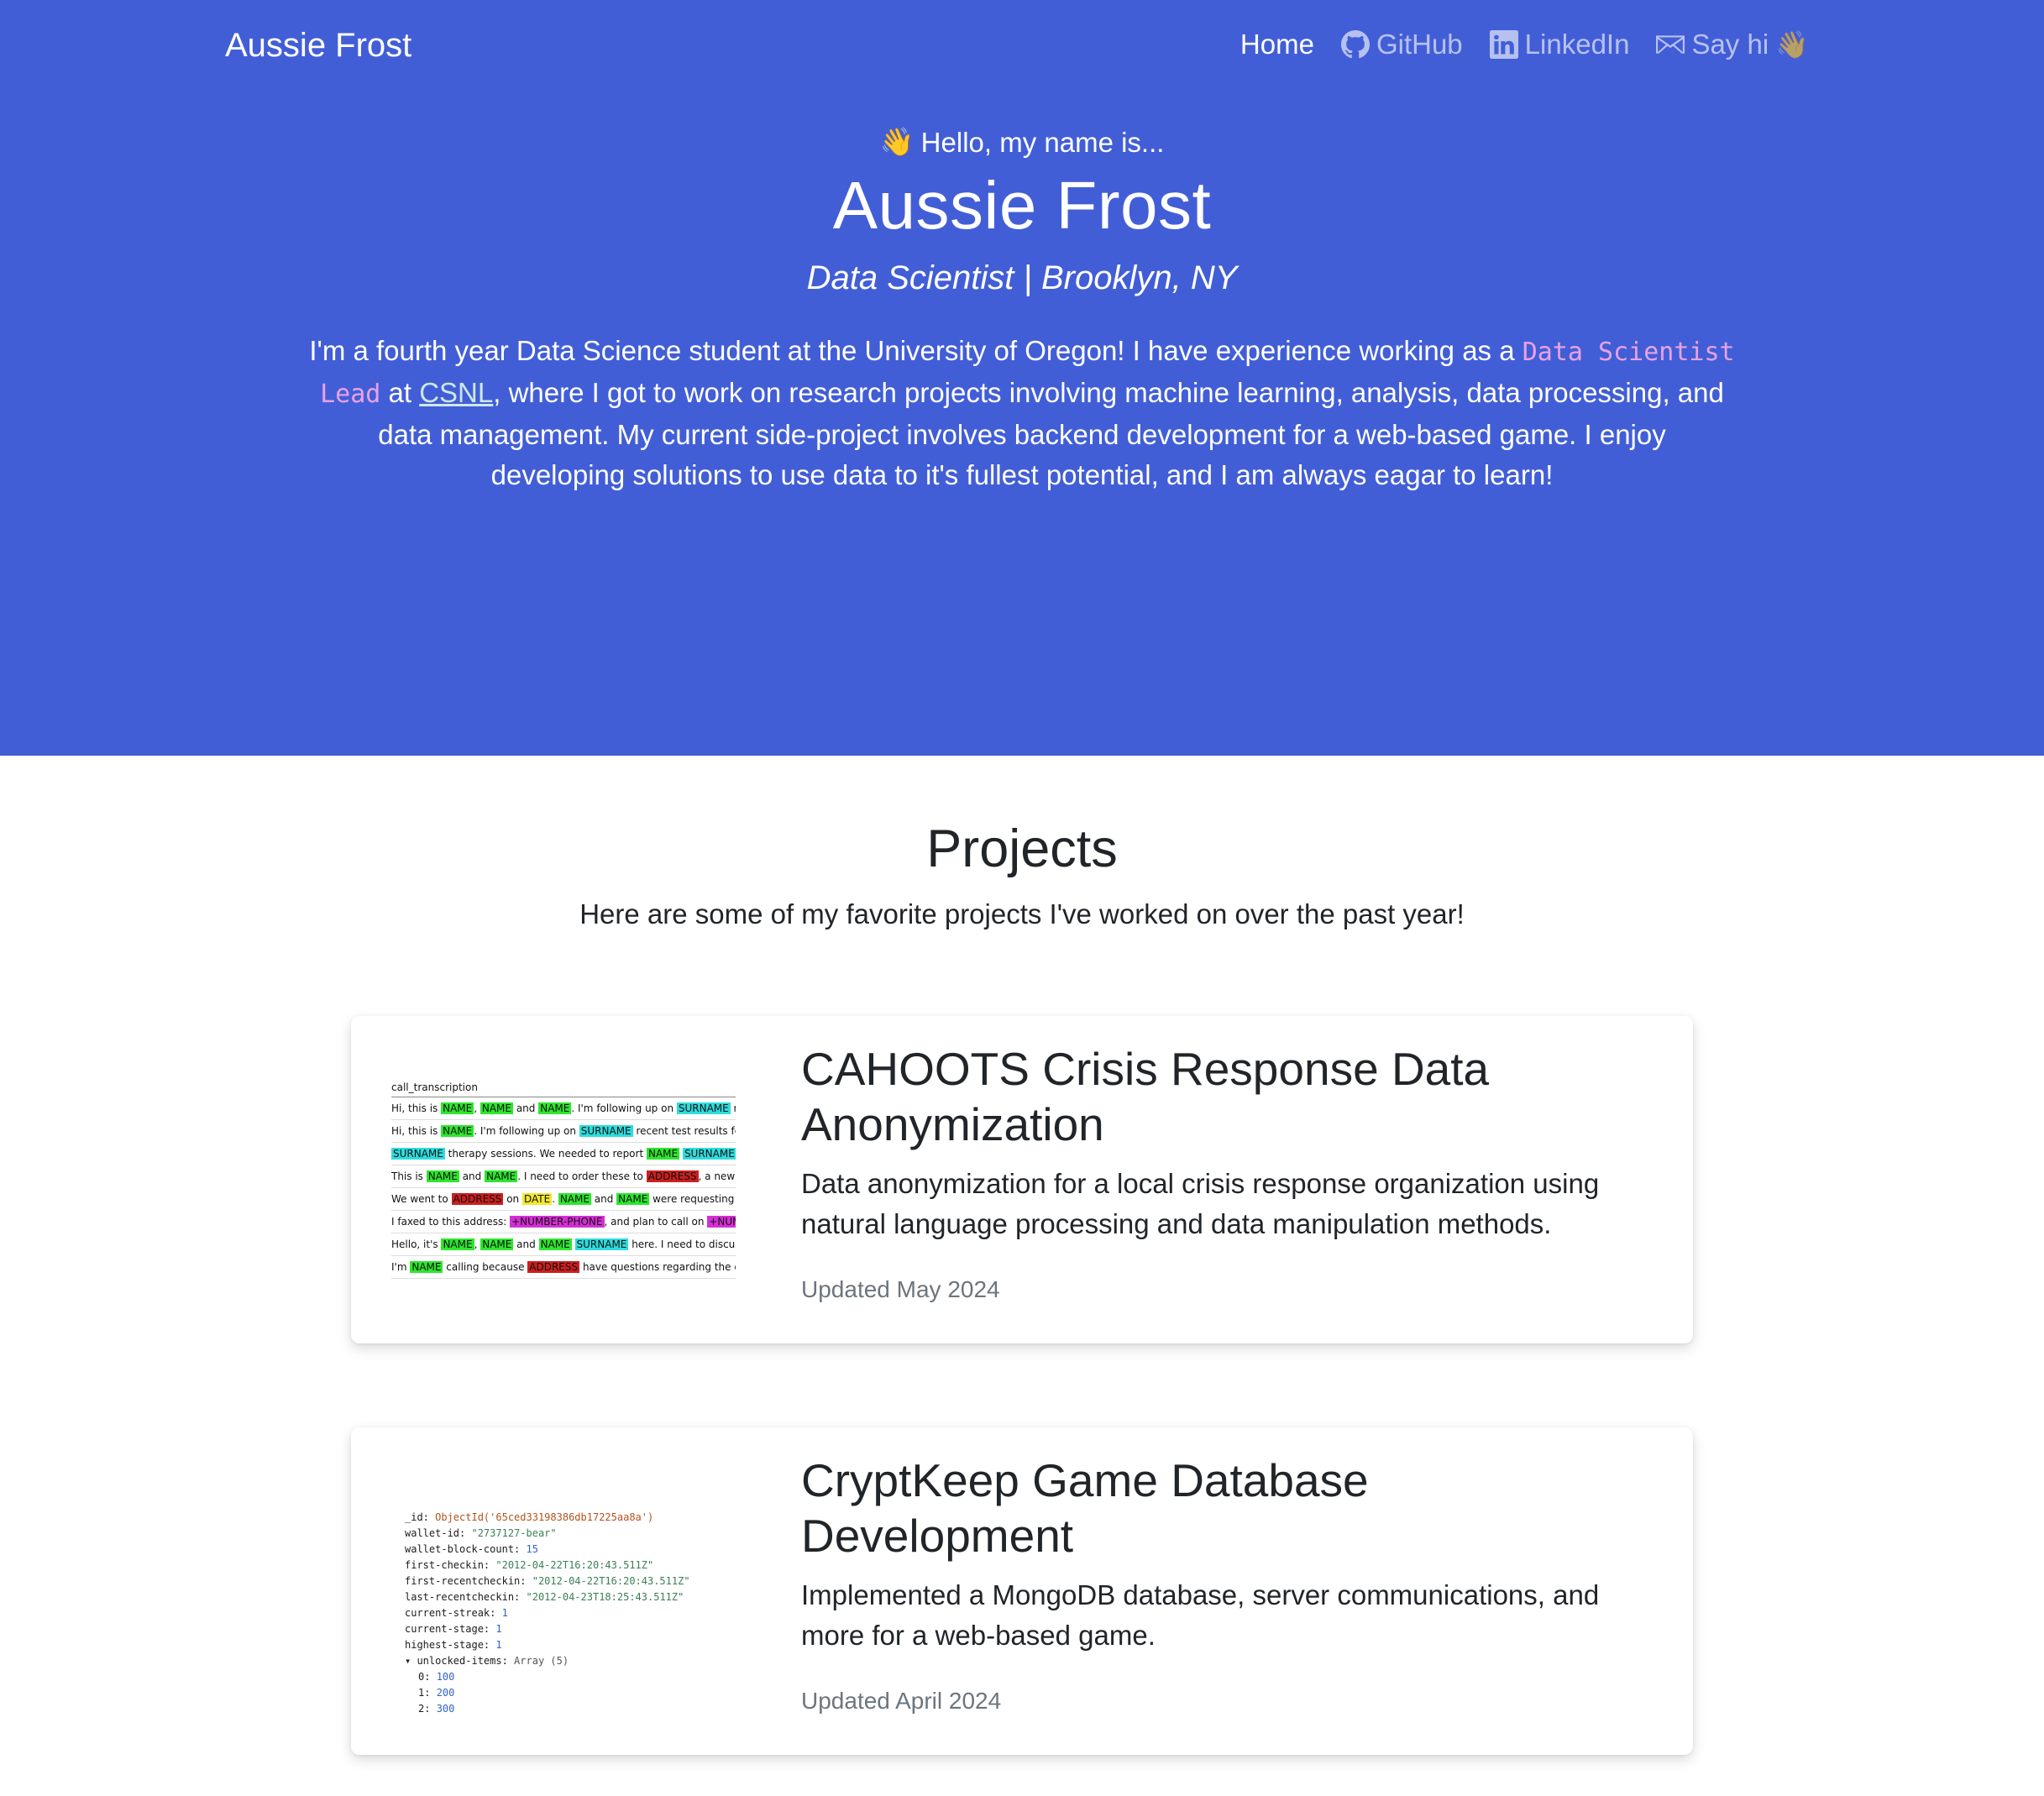 This screenshot has width=2044, height=1796. I want to click on document-field: current-stage: 1, so click(567, 1629).